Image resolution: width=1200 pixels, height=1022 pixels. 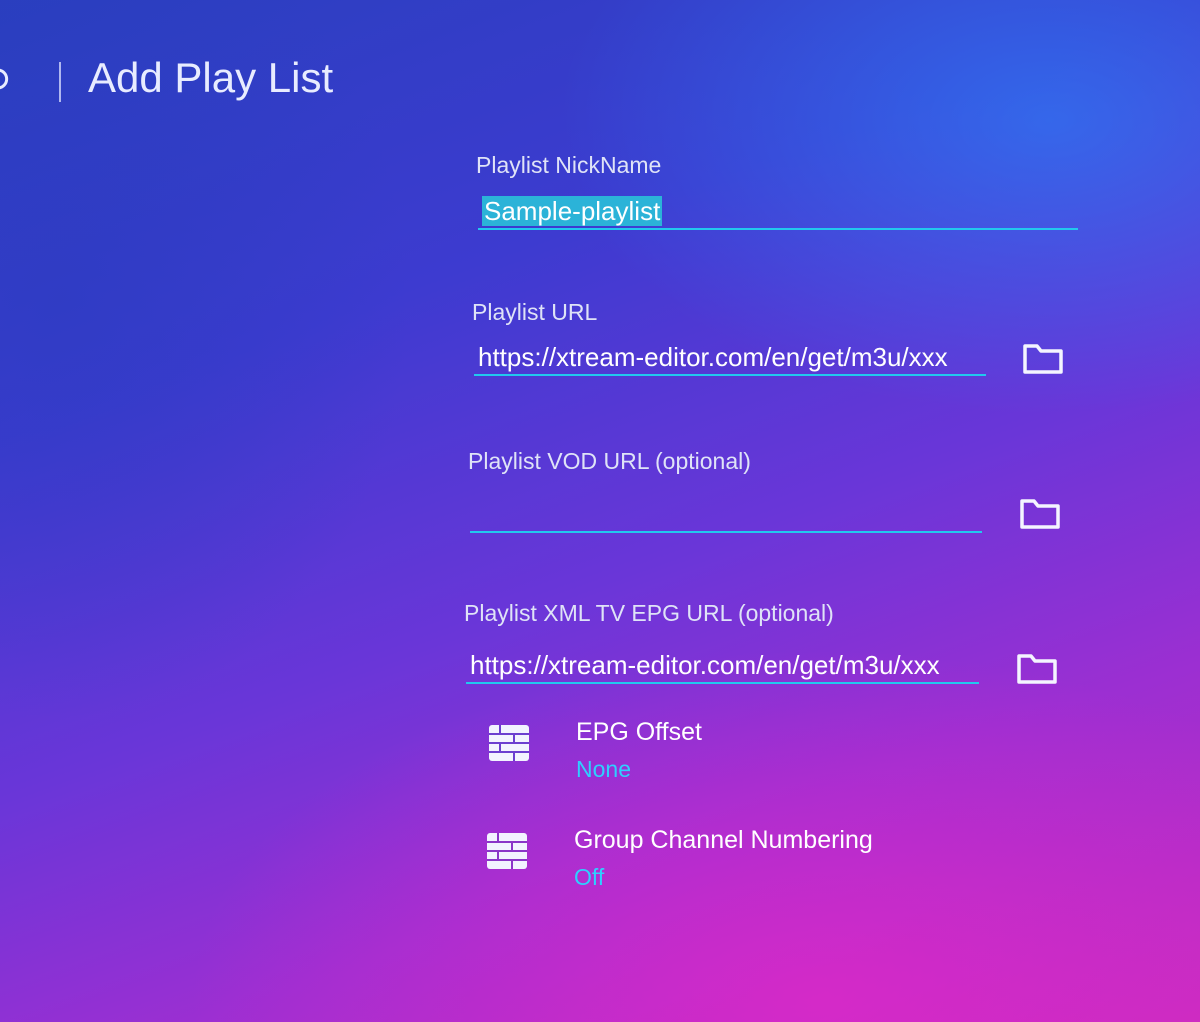 What do you see at coordinates (639, 732) in the screenshot?
I see `epg-offset-title: EPG Offset` at bounding box center [639, 732].